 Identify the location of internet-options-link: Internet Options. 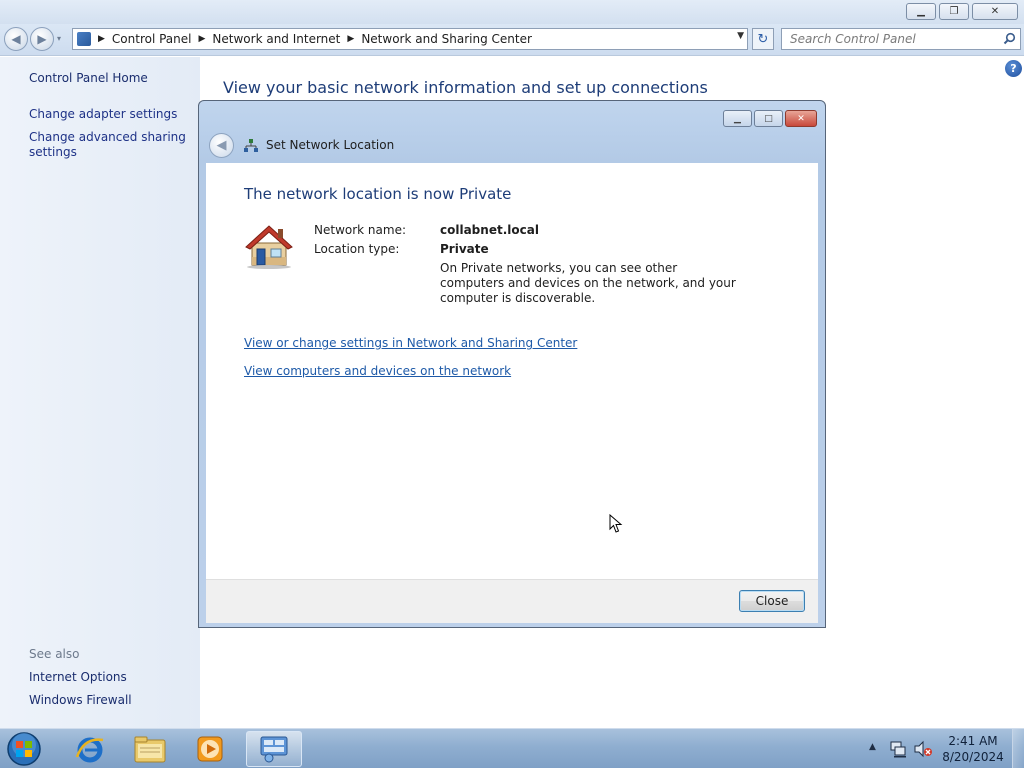
(109, 677).